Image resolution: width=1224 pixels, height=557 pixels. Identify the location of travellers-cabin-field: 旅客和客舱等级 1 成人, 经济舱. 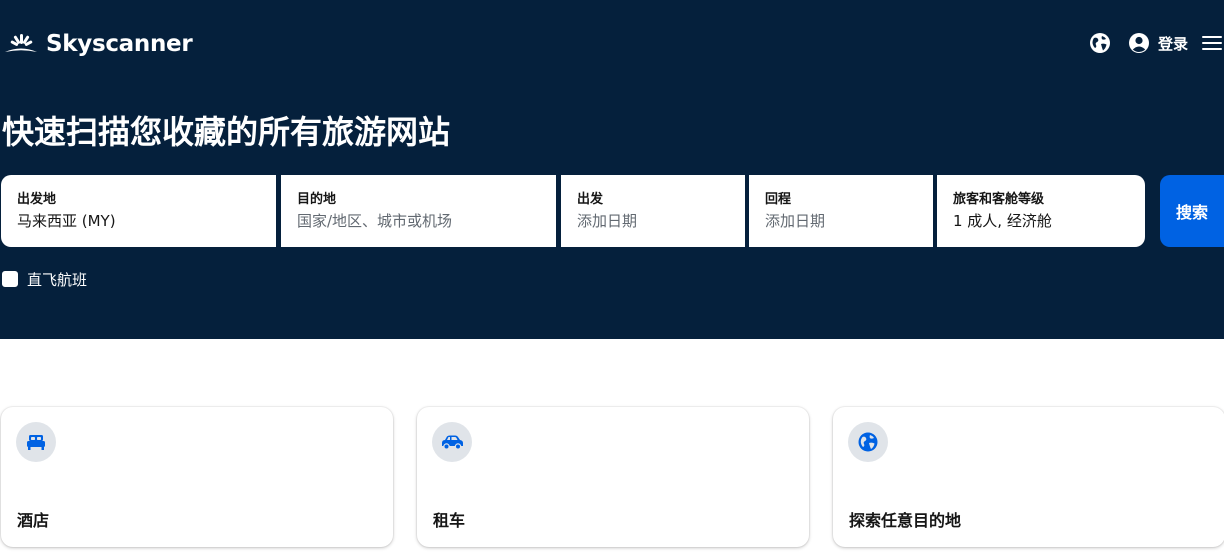
(1041, 211).